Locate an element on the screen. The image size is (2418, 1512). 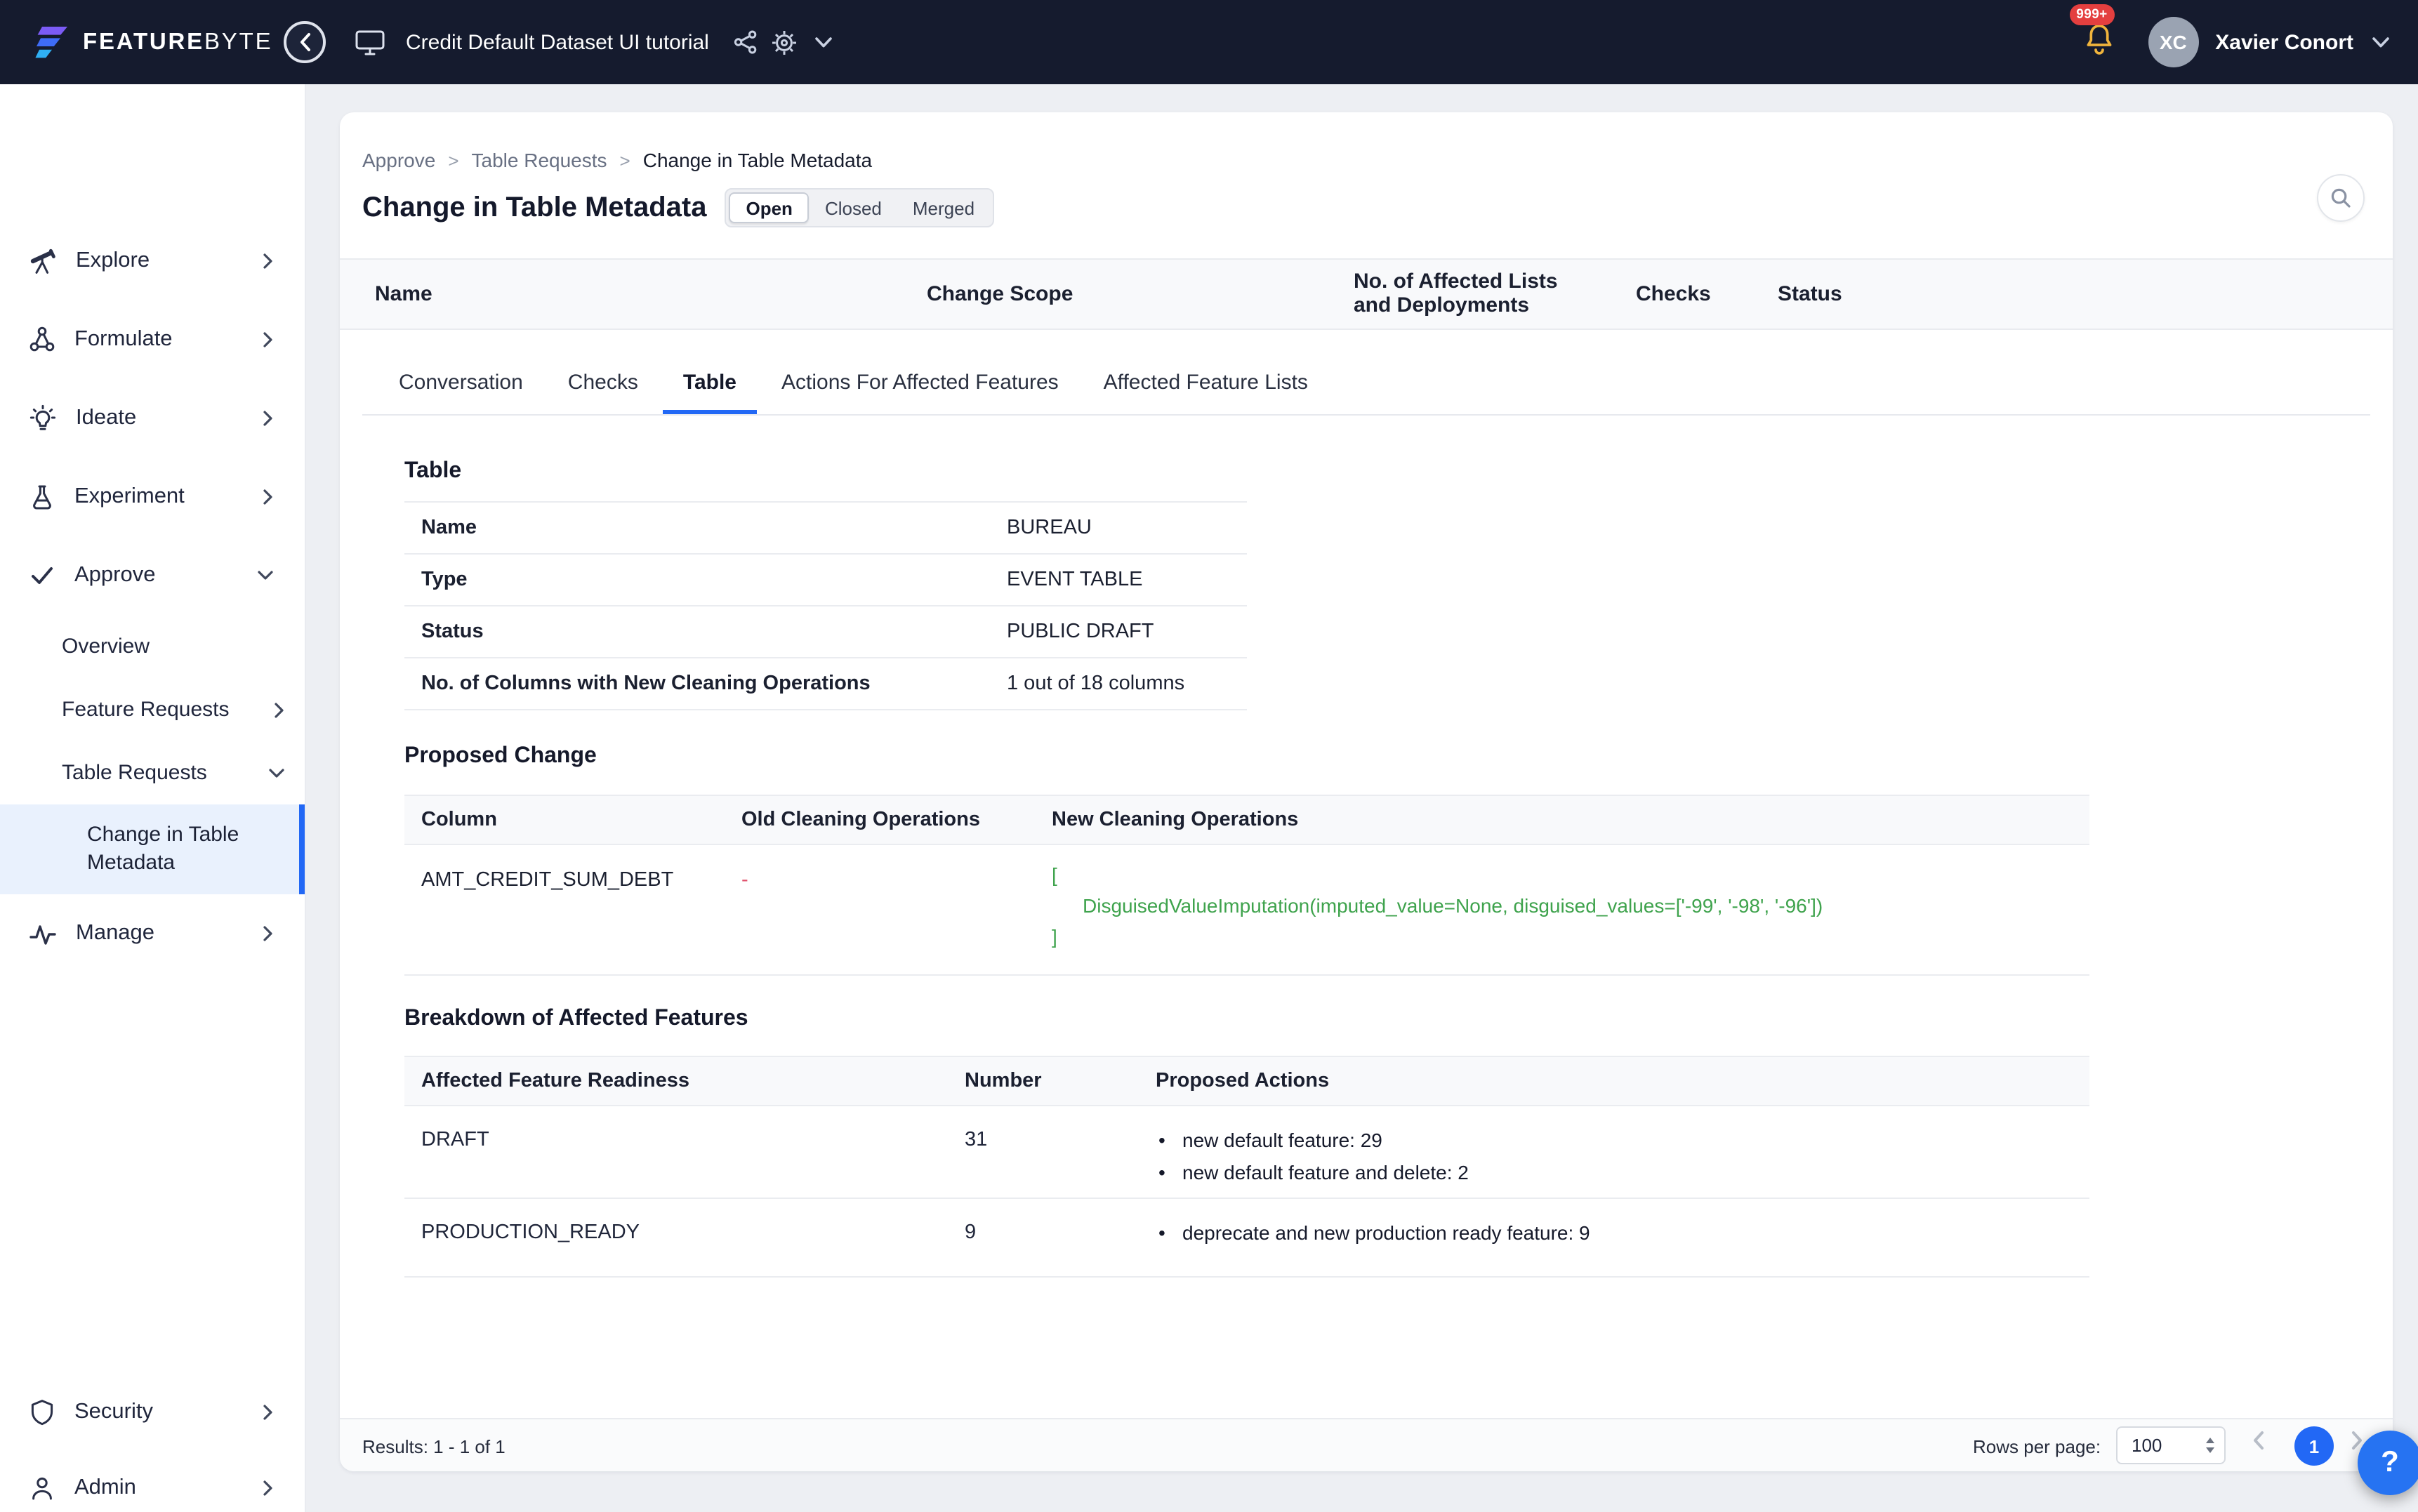
sidebar-item-formulate: Formulate is located at coordinates (152, 339).